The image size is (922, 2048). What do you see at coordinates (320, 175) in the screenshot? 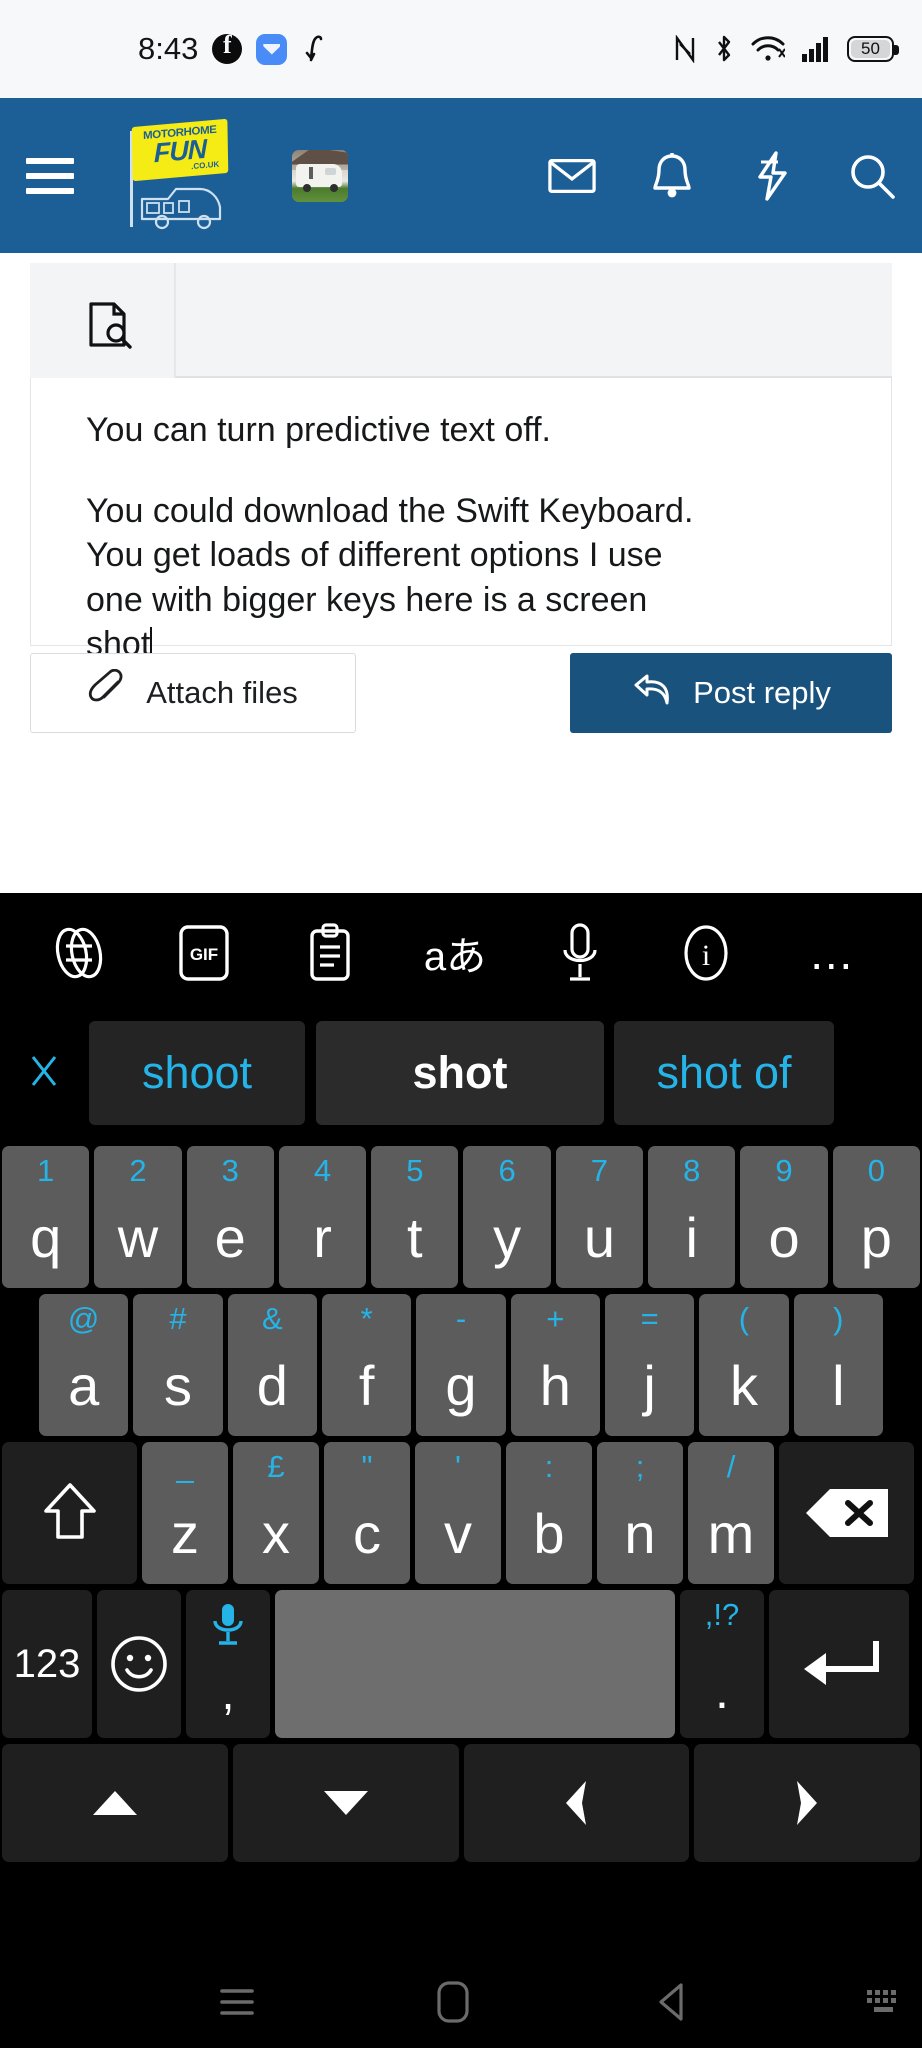
I see `avatar` at bounding box center [320, 175].